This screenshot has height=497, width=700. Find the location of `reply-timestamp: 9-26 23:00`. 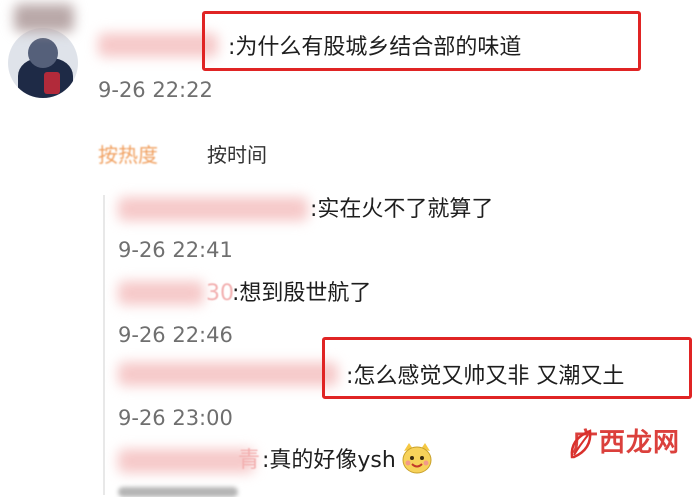

reply-timestamp: 9-26 23:00 is located at coordinates (175, 418).